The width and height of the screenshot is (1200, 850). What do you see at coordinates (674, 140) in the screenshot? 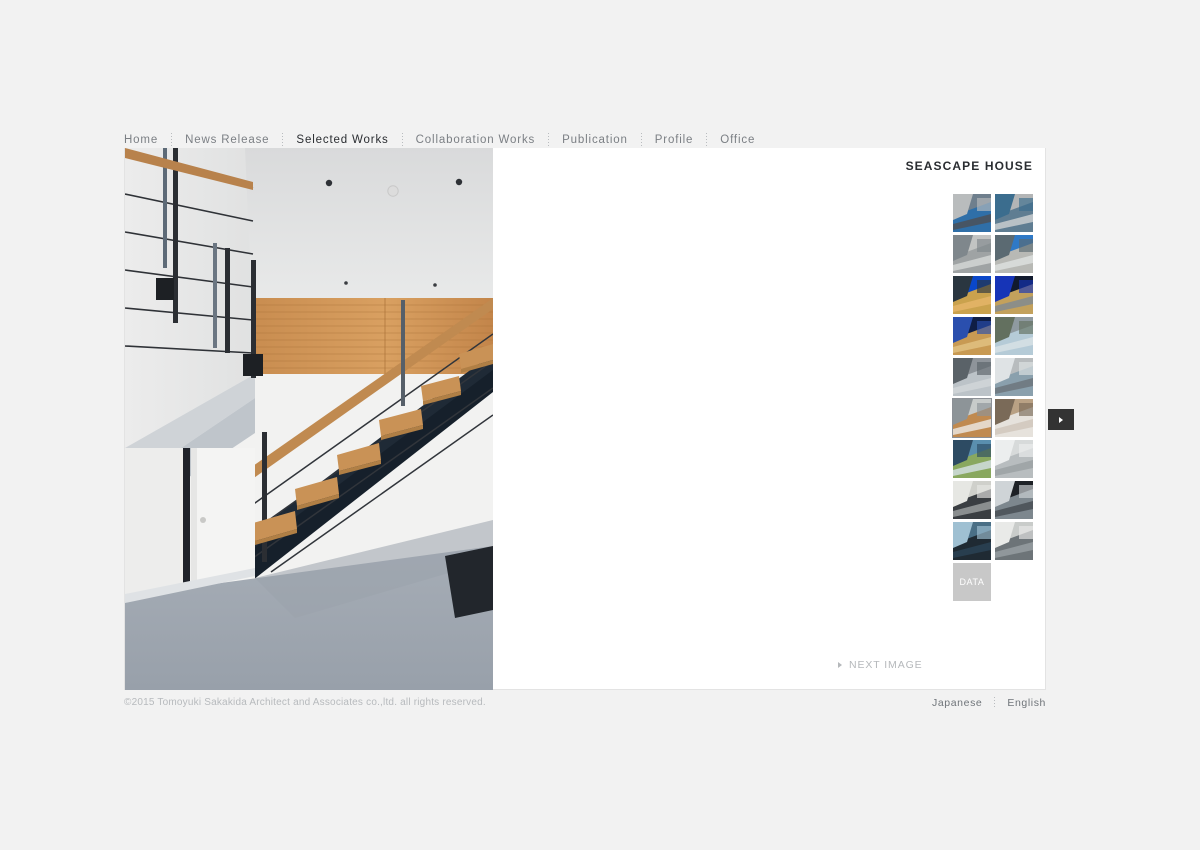
I see `nav-item-profile: Profile` at bounding box center [674, 140].